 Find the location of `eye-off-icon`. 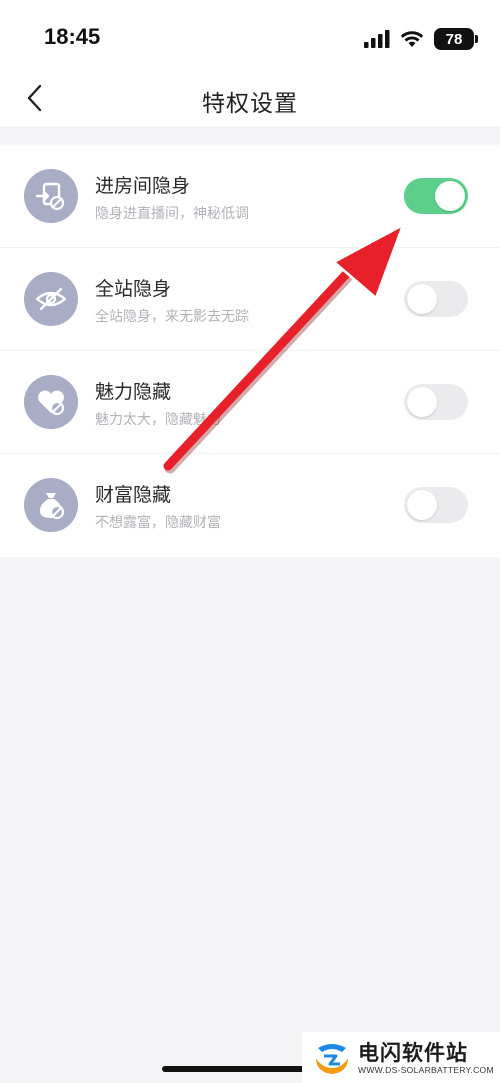

eye-off-icon is located at coordinates (51, 299).